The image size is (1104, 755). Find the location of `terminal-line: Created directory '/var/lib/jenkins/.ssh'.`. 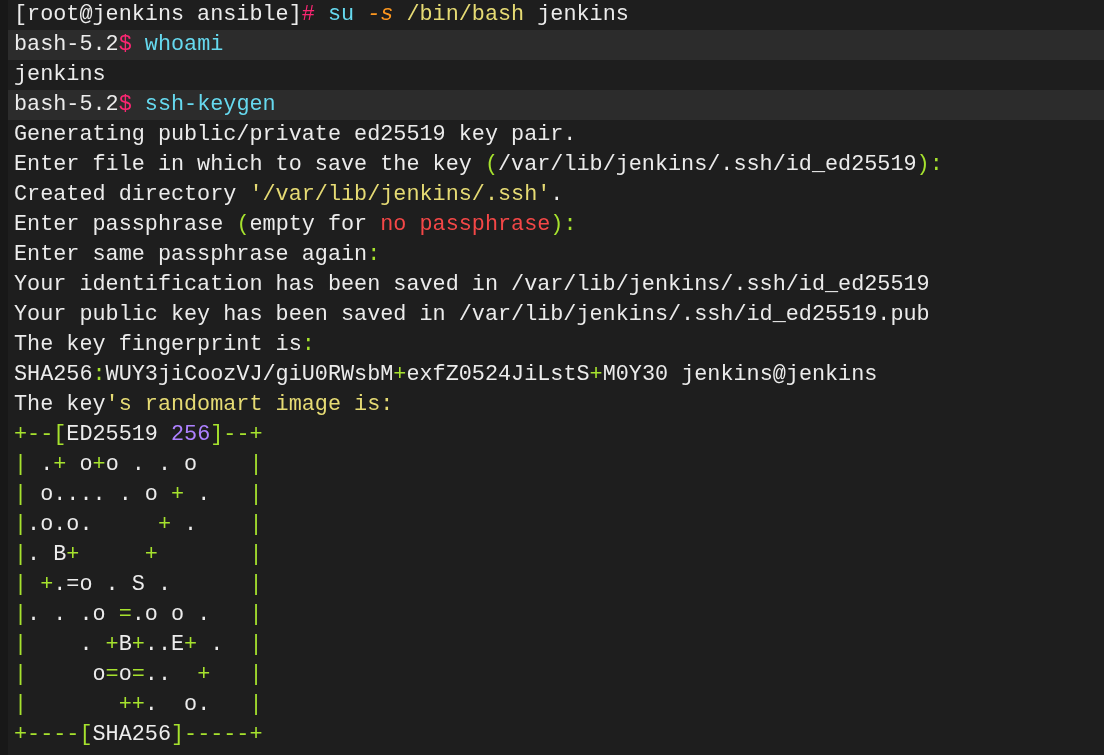

terminal-line: Created directory '/var/lib/jenkins/.ssh'. is located at coordinates (289, 195).